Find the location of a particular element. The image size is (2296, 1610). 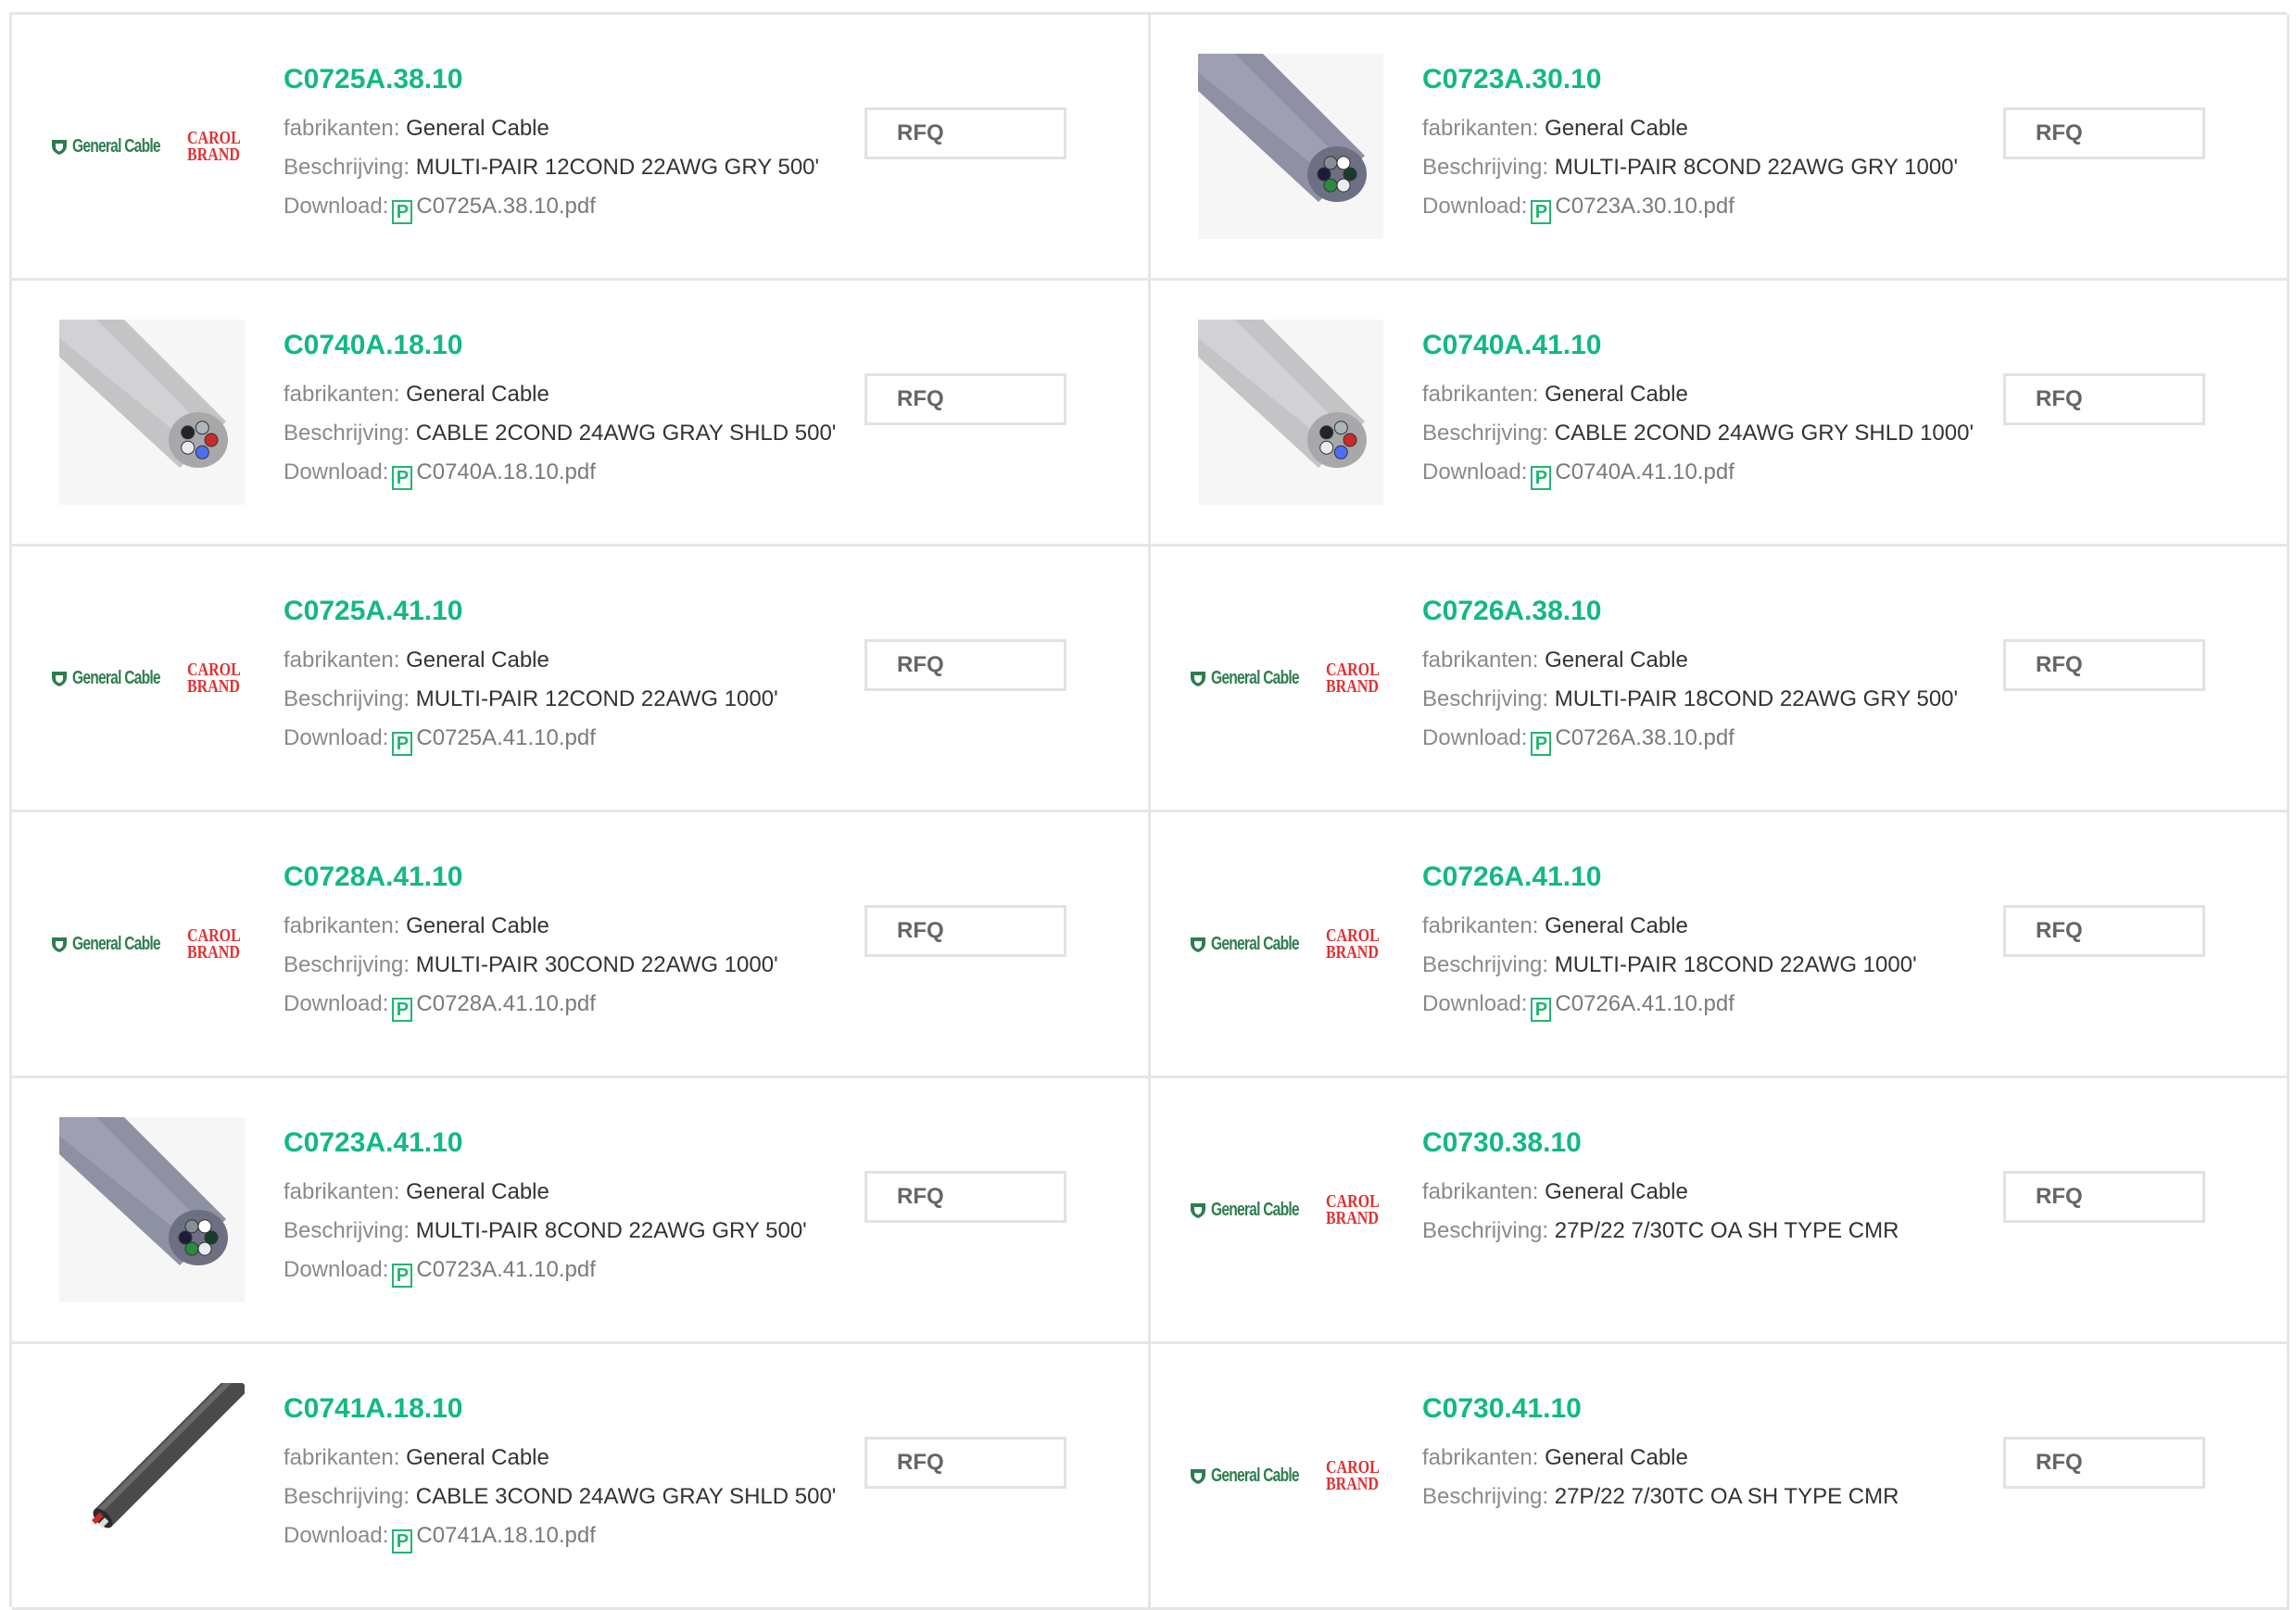

download-row: Download: P C0741A.18.10.pdf is located at coordinates (716, 1535).